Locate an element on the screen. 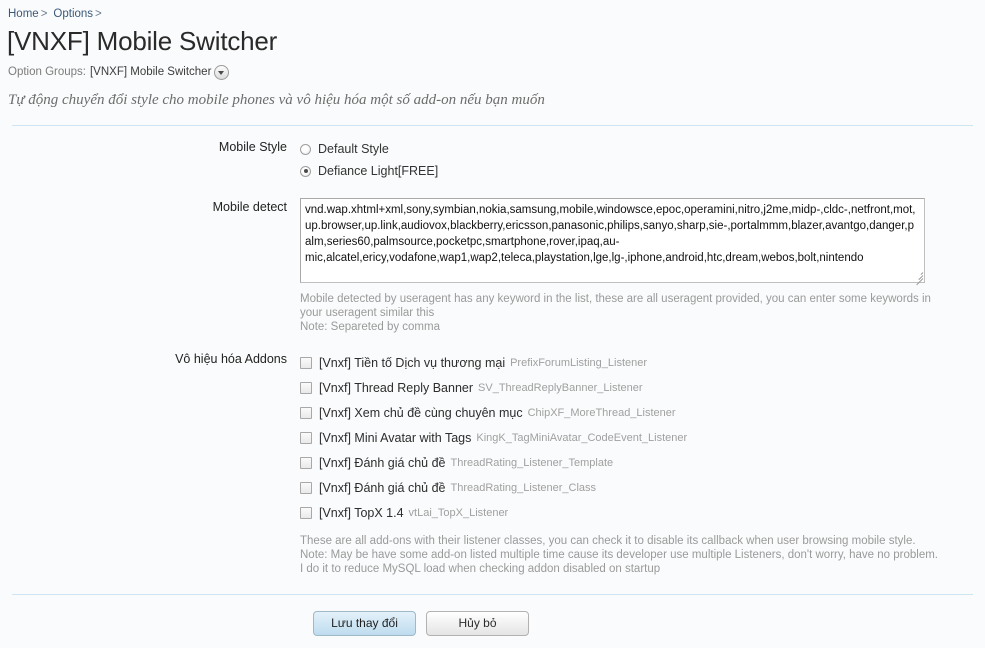  addon-listener-class: SV_ThreadReplyBanner_Listener is located at coordinates (560, 387).